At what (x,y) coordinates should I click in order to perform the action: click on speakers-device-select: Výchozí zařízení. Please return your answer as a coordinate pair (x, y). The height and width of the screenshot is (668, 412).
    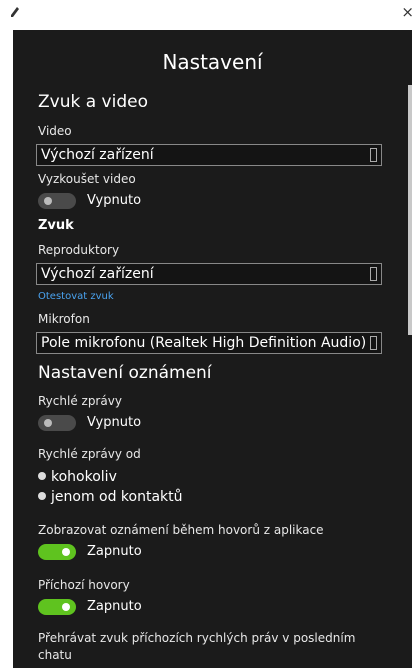
    Looking at the image, I should click on (209, 274).